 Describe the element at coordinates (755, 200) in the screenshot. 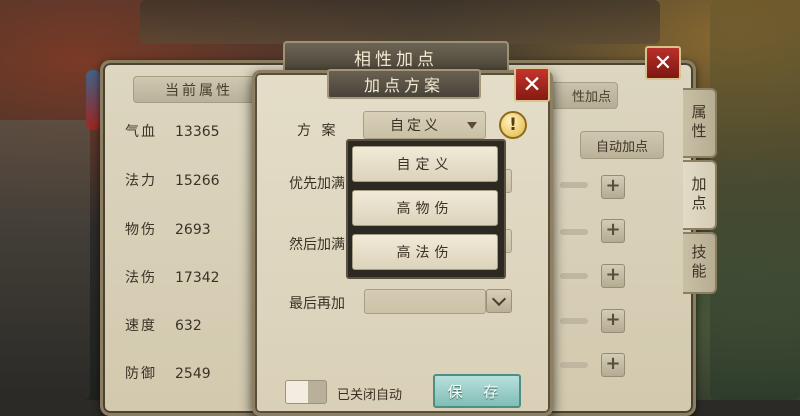

I see `background-dragon-right` at that location.